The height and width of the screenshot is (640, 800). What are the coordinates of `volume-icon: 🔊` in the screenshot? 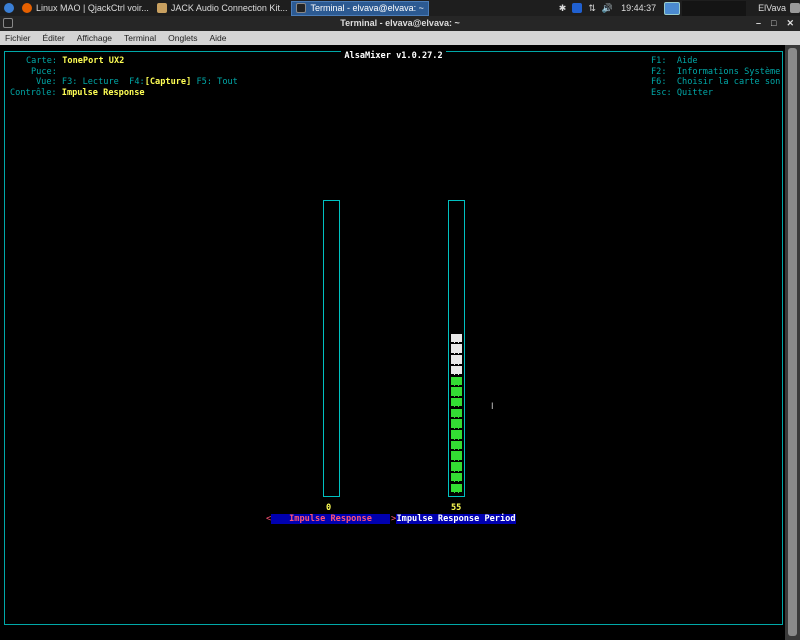 It's located at (607, 8).